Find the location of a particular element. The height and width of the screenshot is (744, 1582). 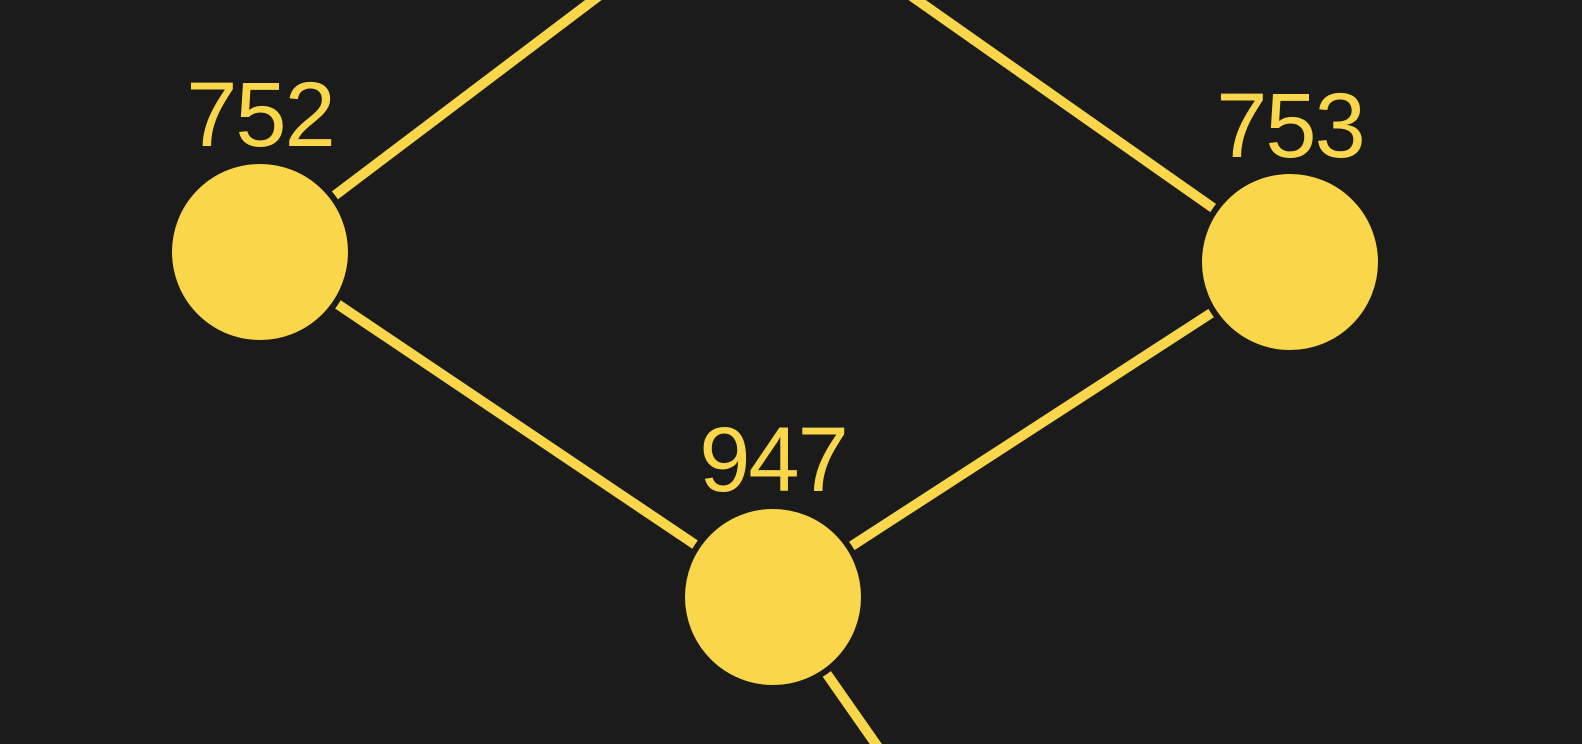

node-label-753: 753 is located at coordinates (1290, 126).